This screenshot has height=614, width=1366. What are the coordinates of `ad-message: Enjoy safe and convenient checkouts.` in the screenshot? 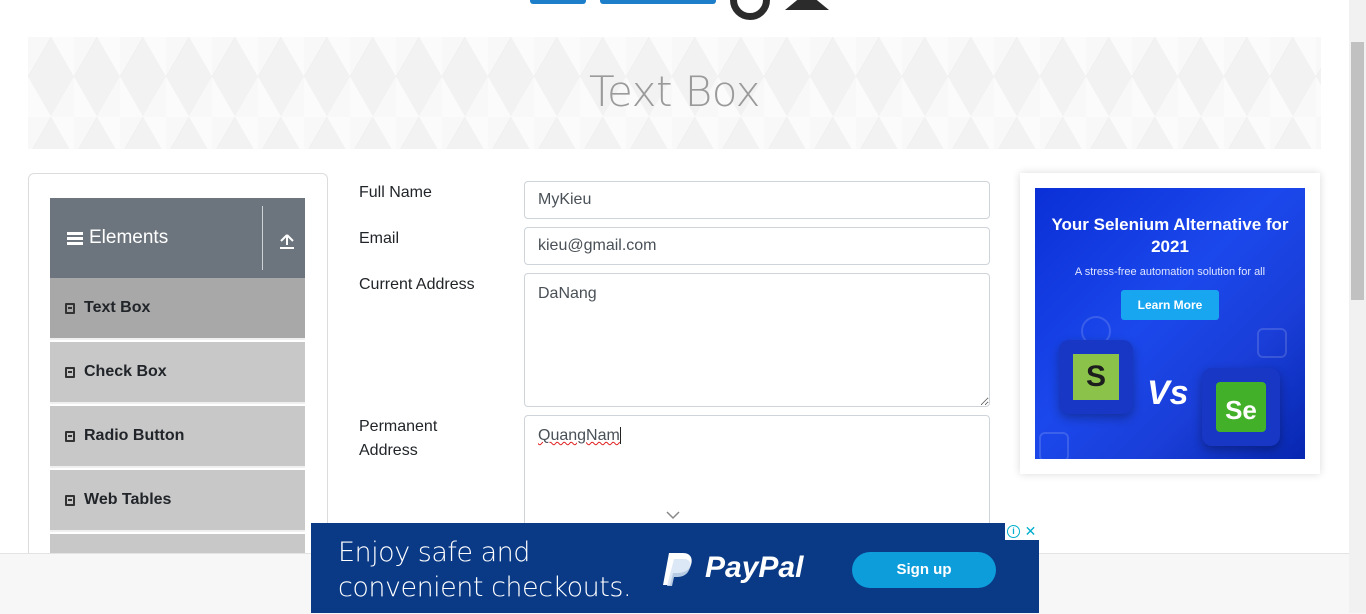 It's located at (485, 570).